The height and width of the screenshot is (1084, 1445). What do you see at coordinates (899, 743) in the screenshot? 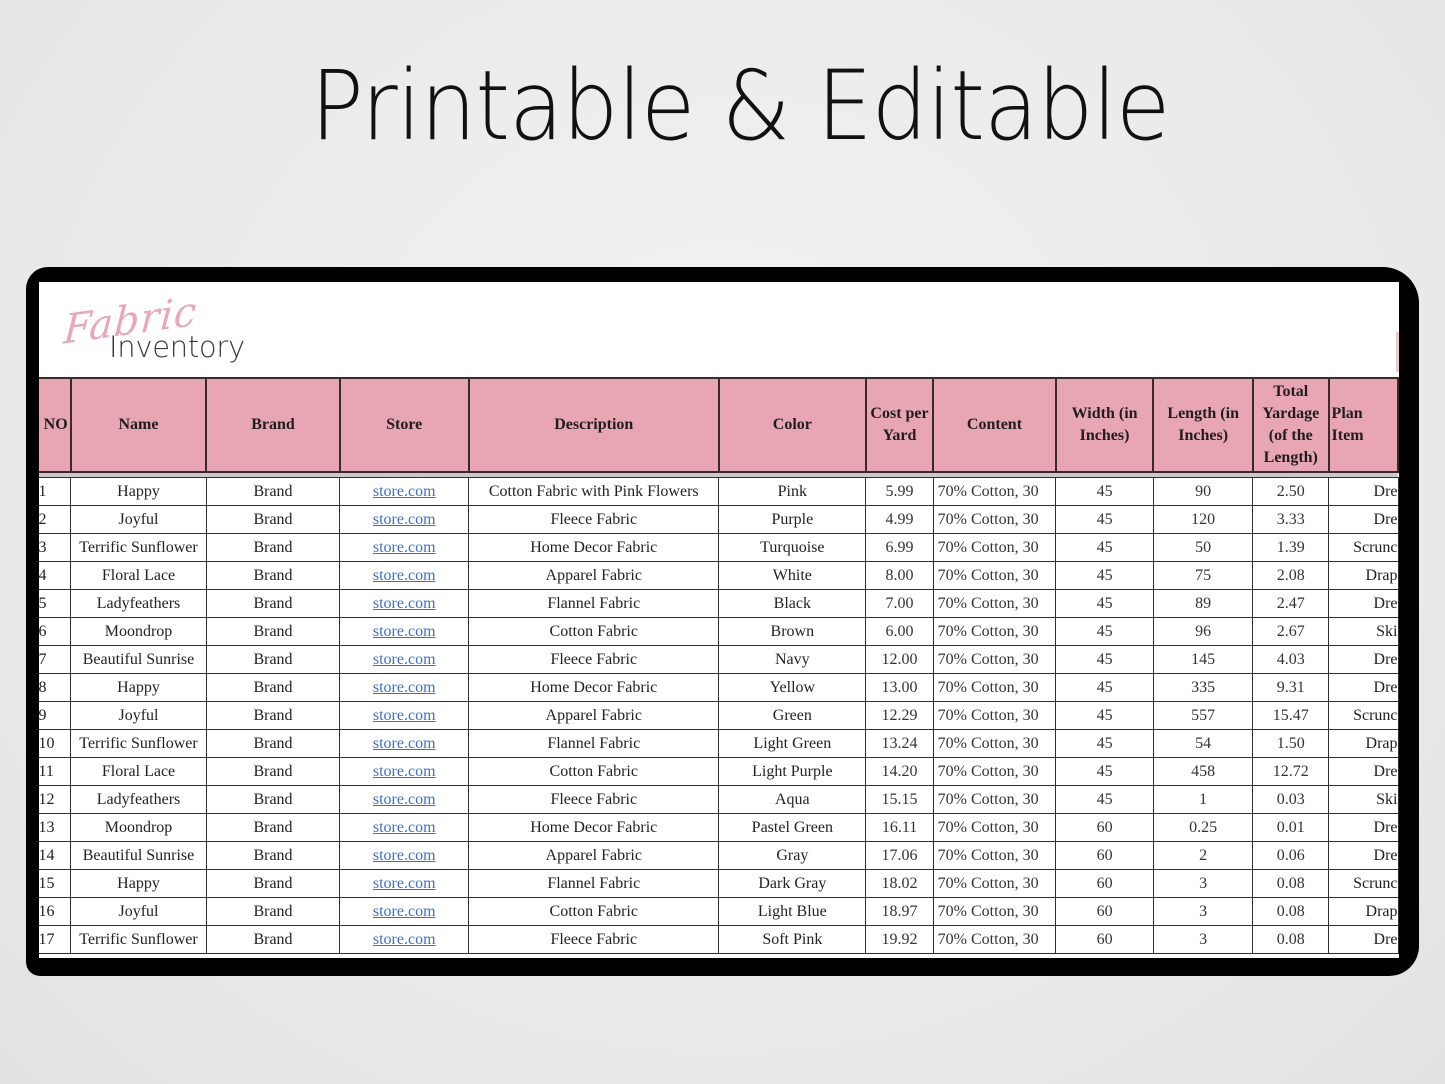
I see `cell-cost: 13.24` at bounding box center [899, 743].